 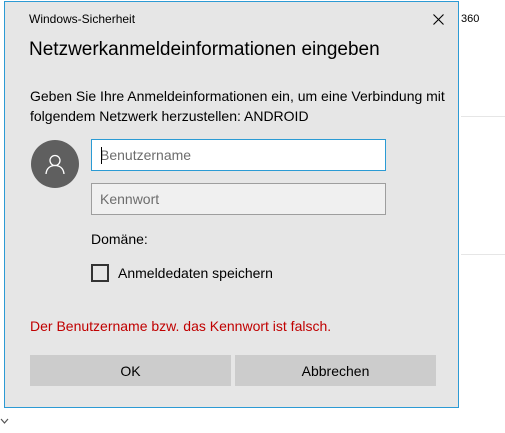 I want to click on cancel-button: Abbrechen, so click(x=335, y=370).